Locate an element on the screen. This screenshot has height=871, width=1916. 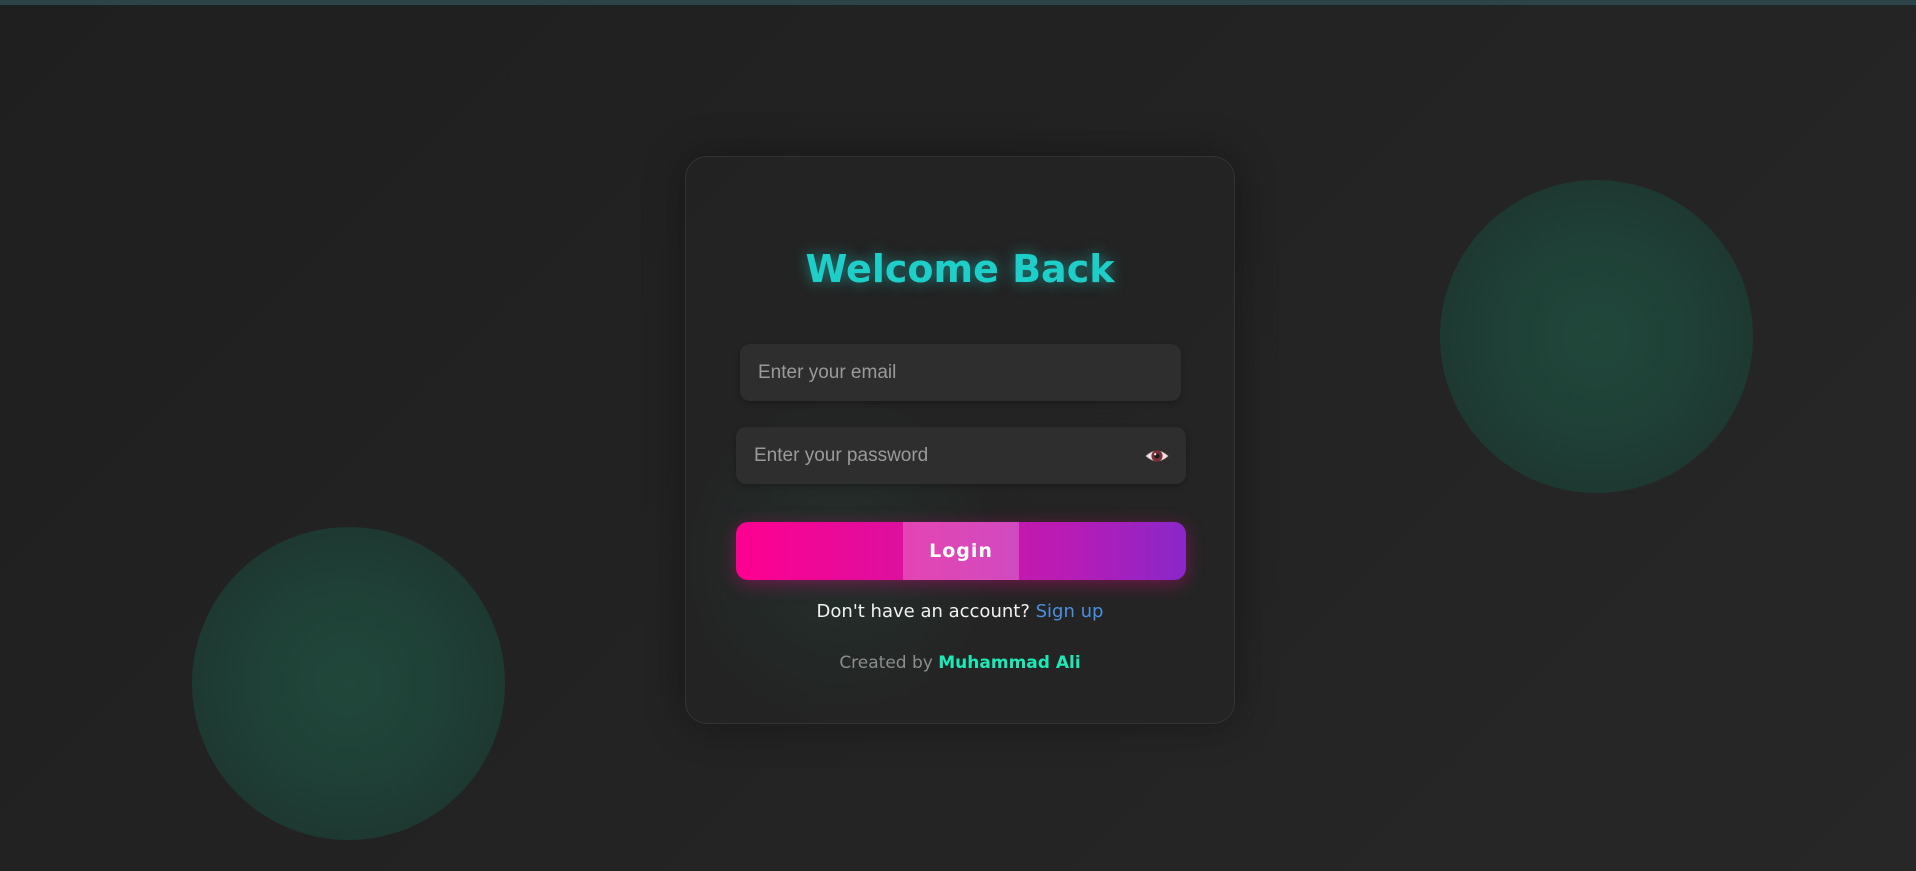
login-button-label: Login is located at coordinates (961, 551).